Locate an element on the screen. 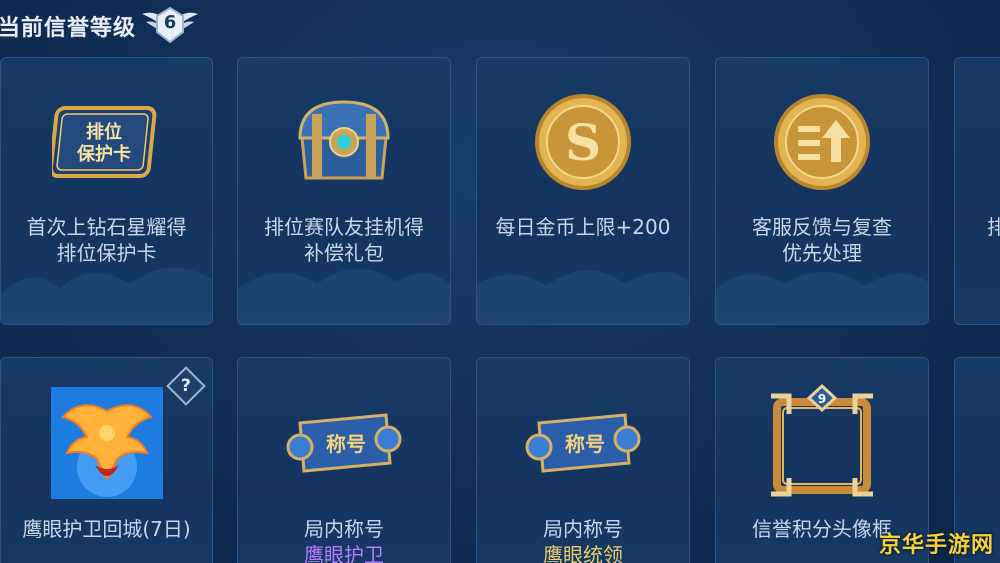 The width and height of the screenshot is (1000, 563). privilege-card-rank-protection: 排位 保护卡 首次上钻石星耀得 排位保护卡 is located at coordinates (106, 191).